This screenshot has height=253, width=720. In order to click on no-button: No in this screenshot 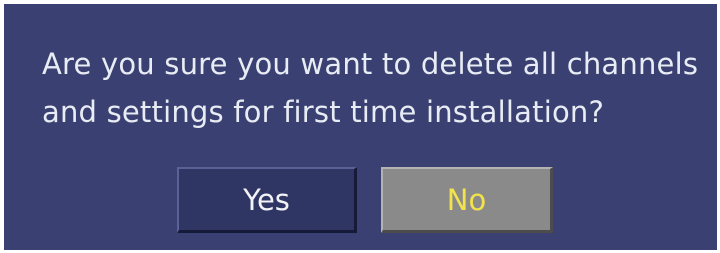, I will do `click(467, 200)`.